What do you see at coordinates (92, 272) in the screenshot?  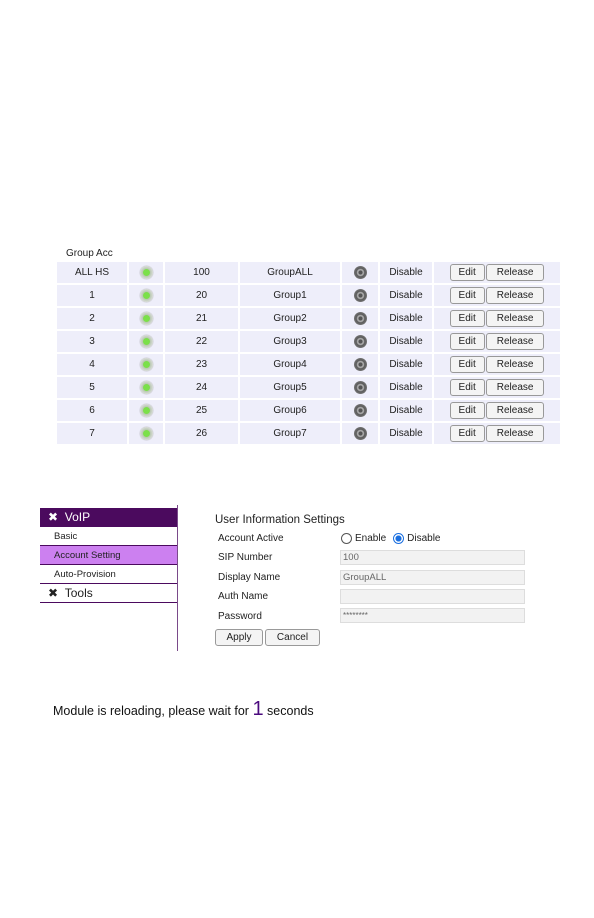 I see `group-id: ALL HS` at bounding box center [92, 272].